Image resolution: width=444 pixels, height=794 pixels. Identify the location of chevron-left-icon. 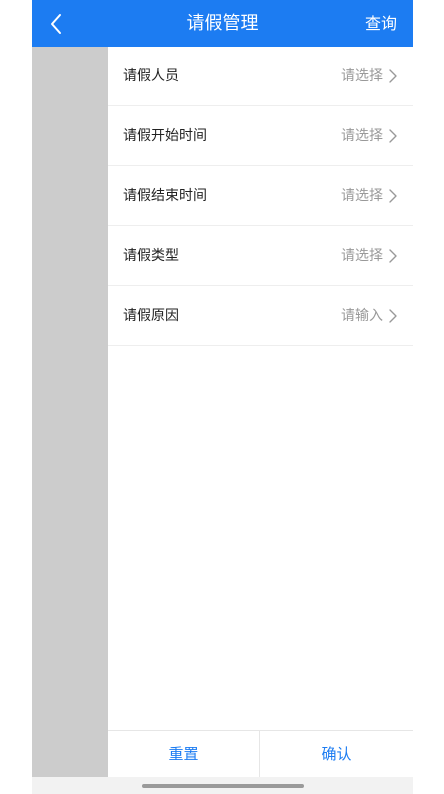
(56, 24).